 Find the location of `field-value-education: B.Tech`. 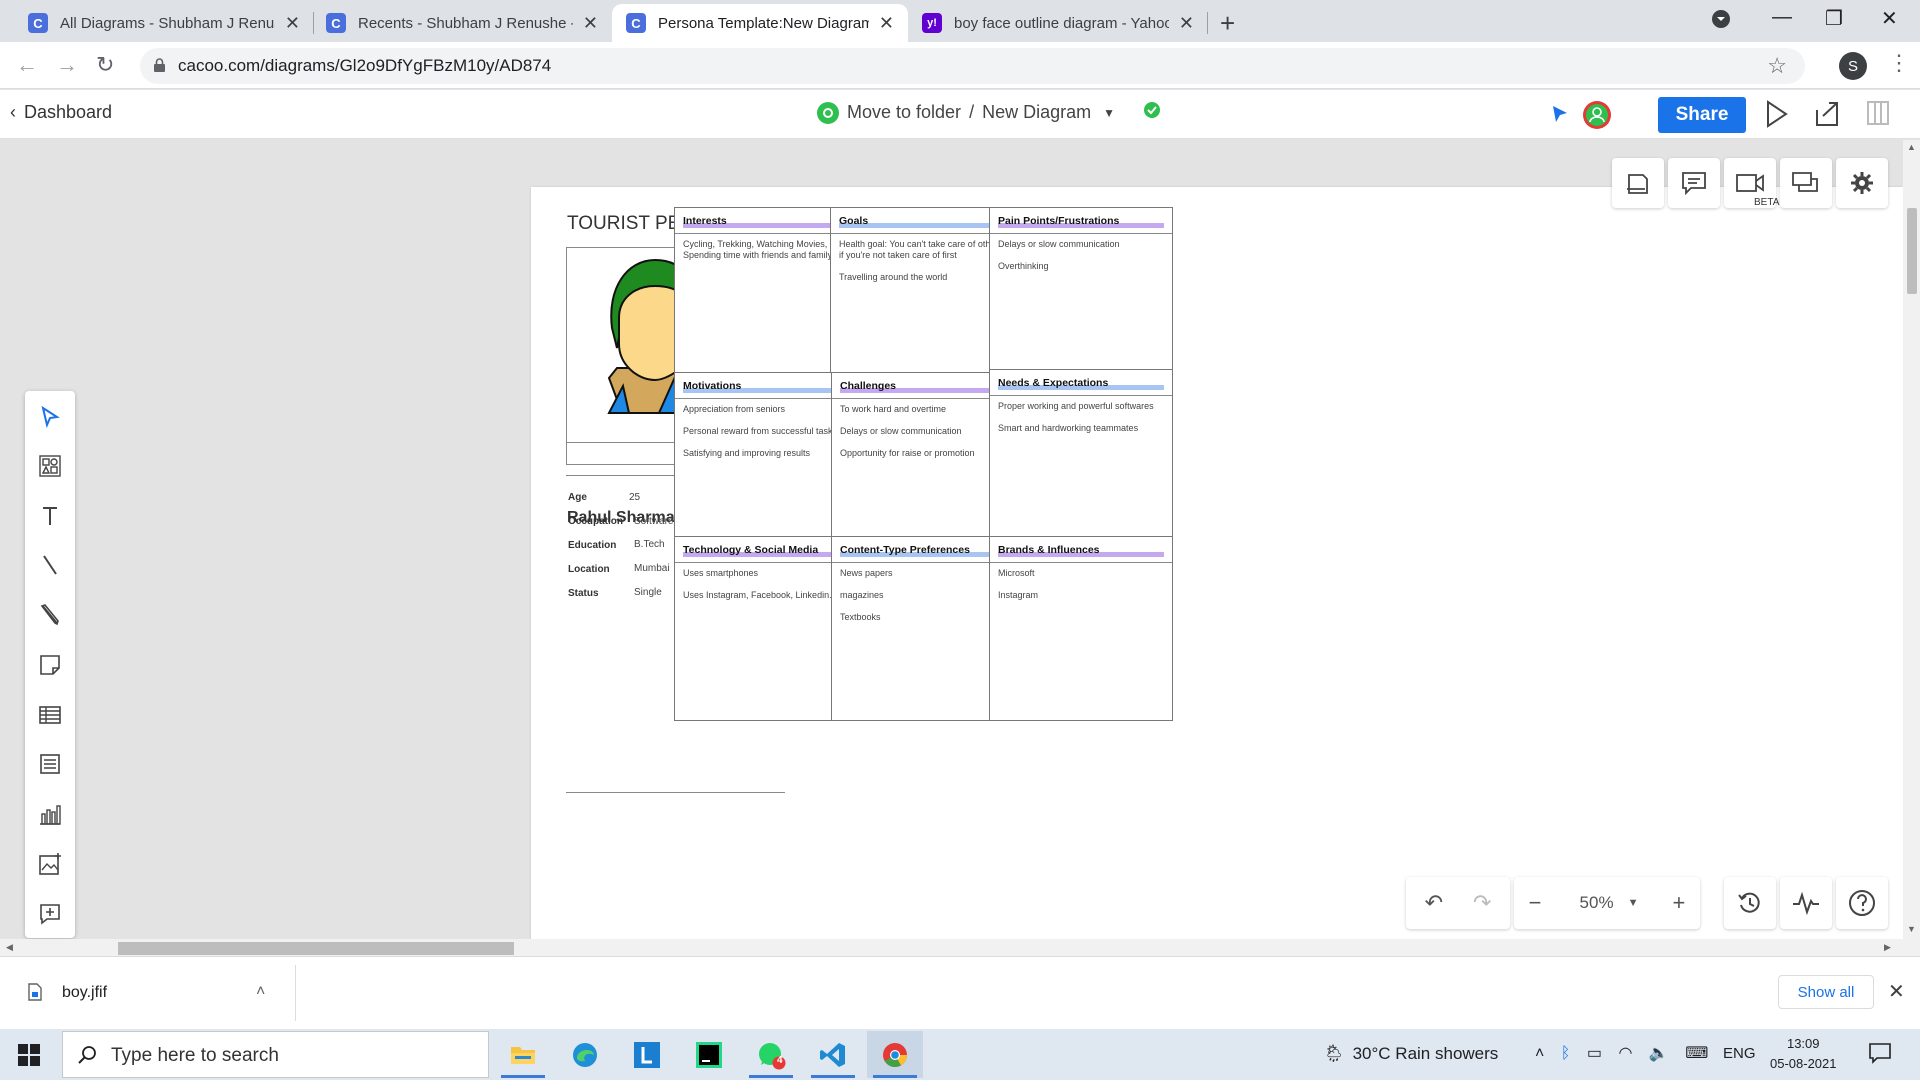

field-value-education: B.Tech is located at coordinates (649, 544).